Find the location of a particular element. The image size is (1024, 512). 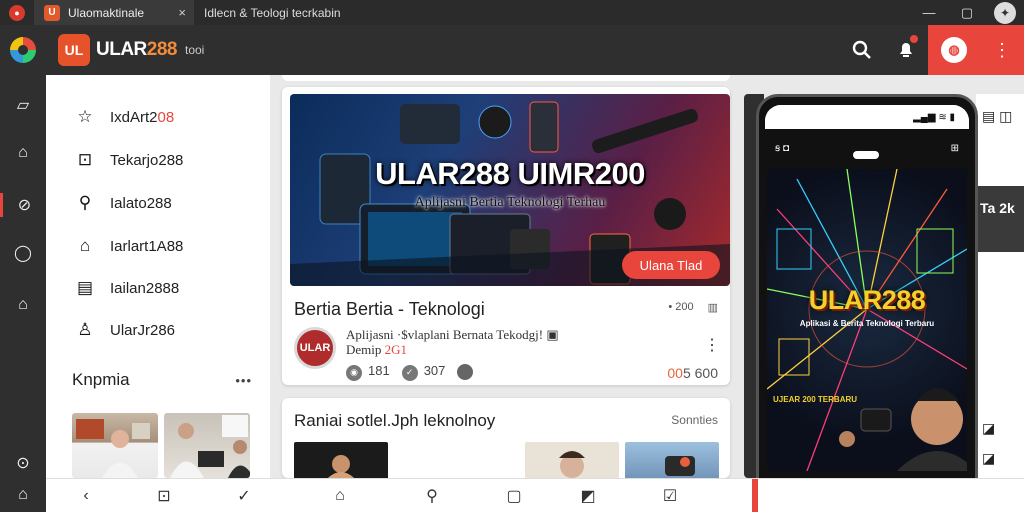

browser-profile-icon: ✦ is located at coordinates (1005, 12).